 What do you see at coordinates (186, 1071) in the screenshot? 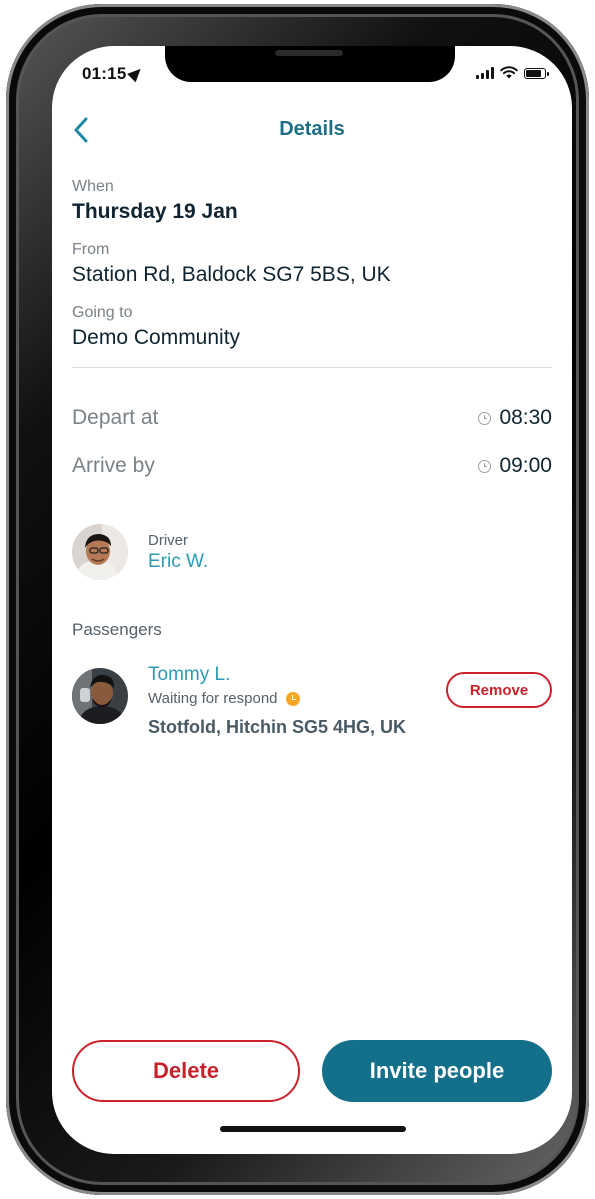
I see `delete-button: Delete` at bounding box center [186, 1071].